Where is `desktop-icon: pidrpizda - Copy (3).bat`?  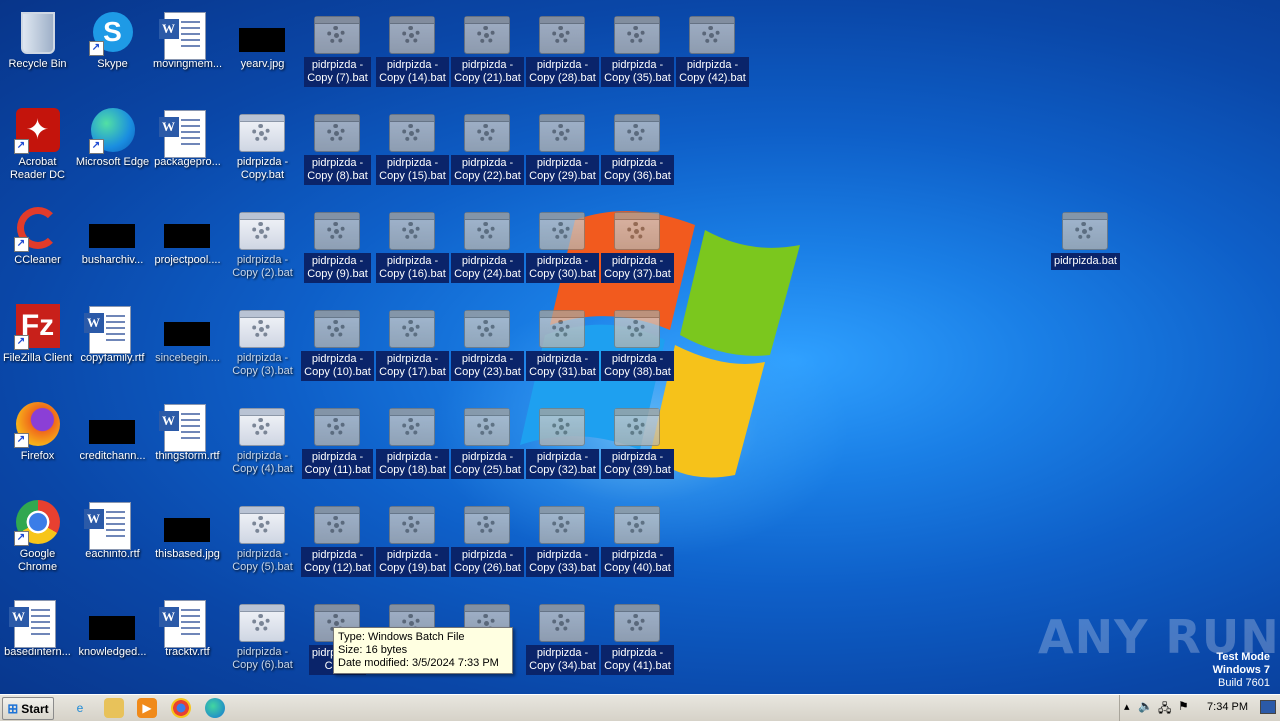
desktop-icon: pidrpizda - Copy (3).bat is located at coordinates (262, 342).